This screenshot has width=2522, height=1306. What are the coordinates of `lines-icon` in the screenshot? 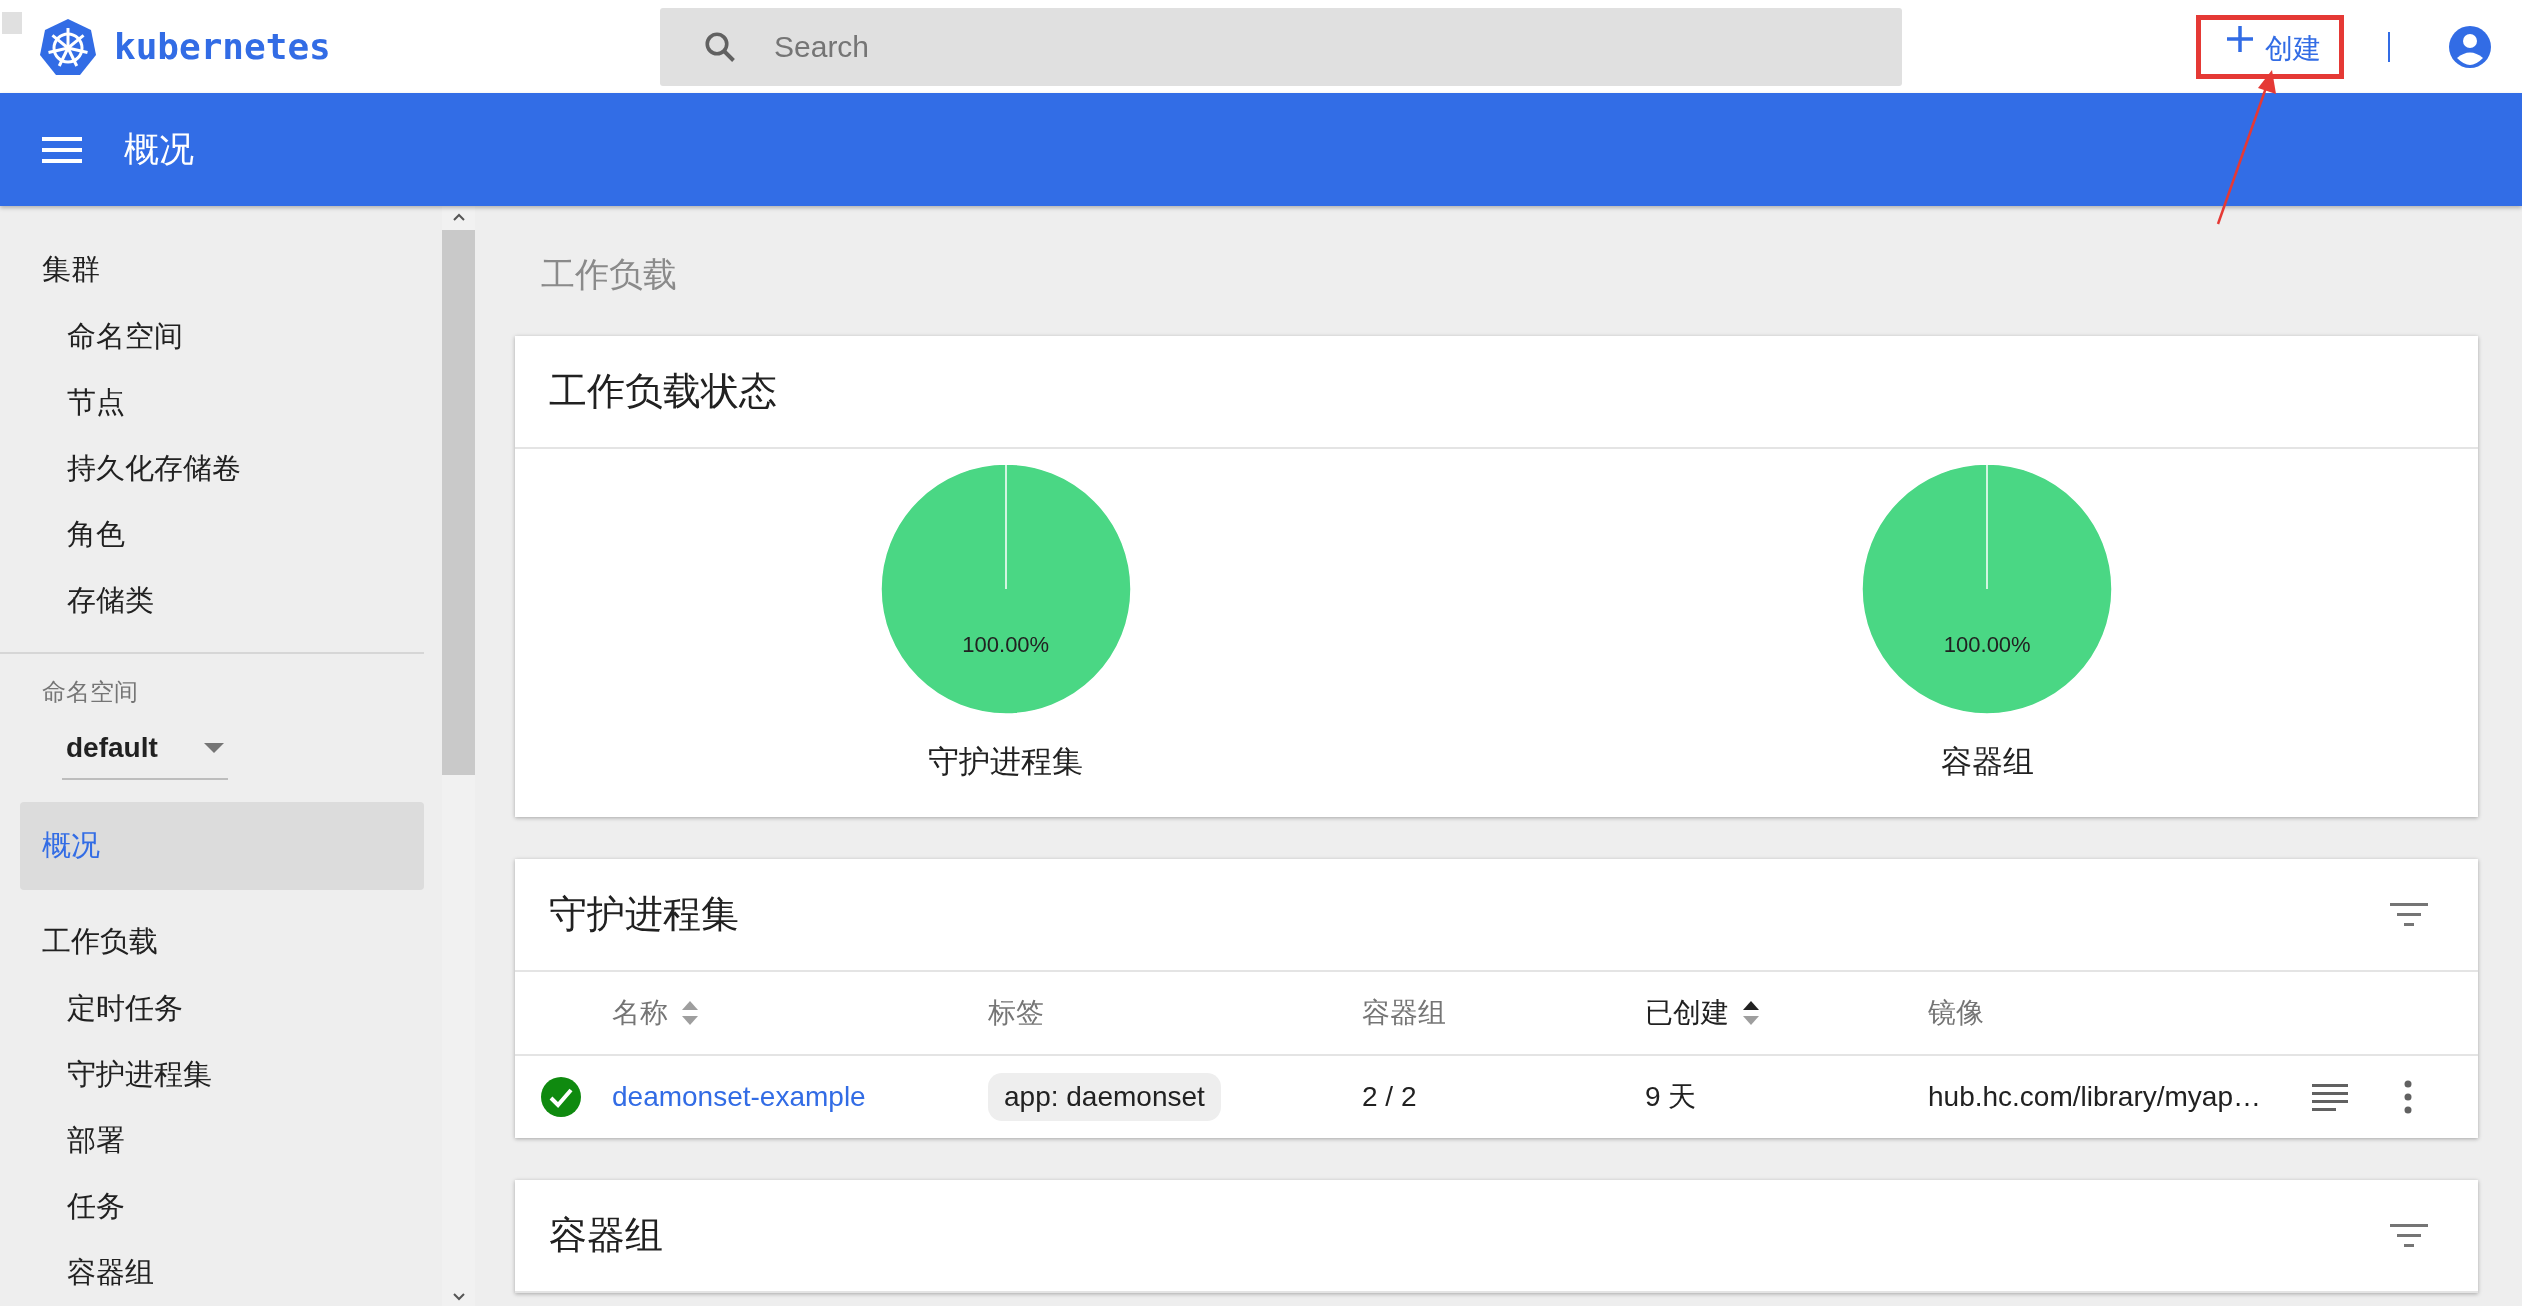 It's located at (2330, 1097).